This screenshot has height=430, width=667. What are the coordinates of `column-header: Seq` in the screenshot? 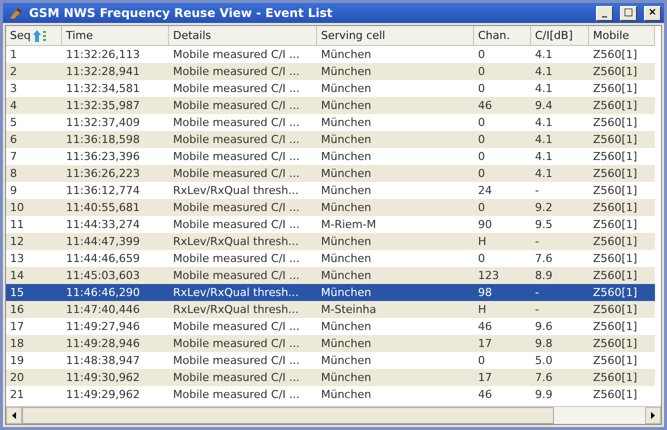 It's located at (34, 36).